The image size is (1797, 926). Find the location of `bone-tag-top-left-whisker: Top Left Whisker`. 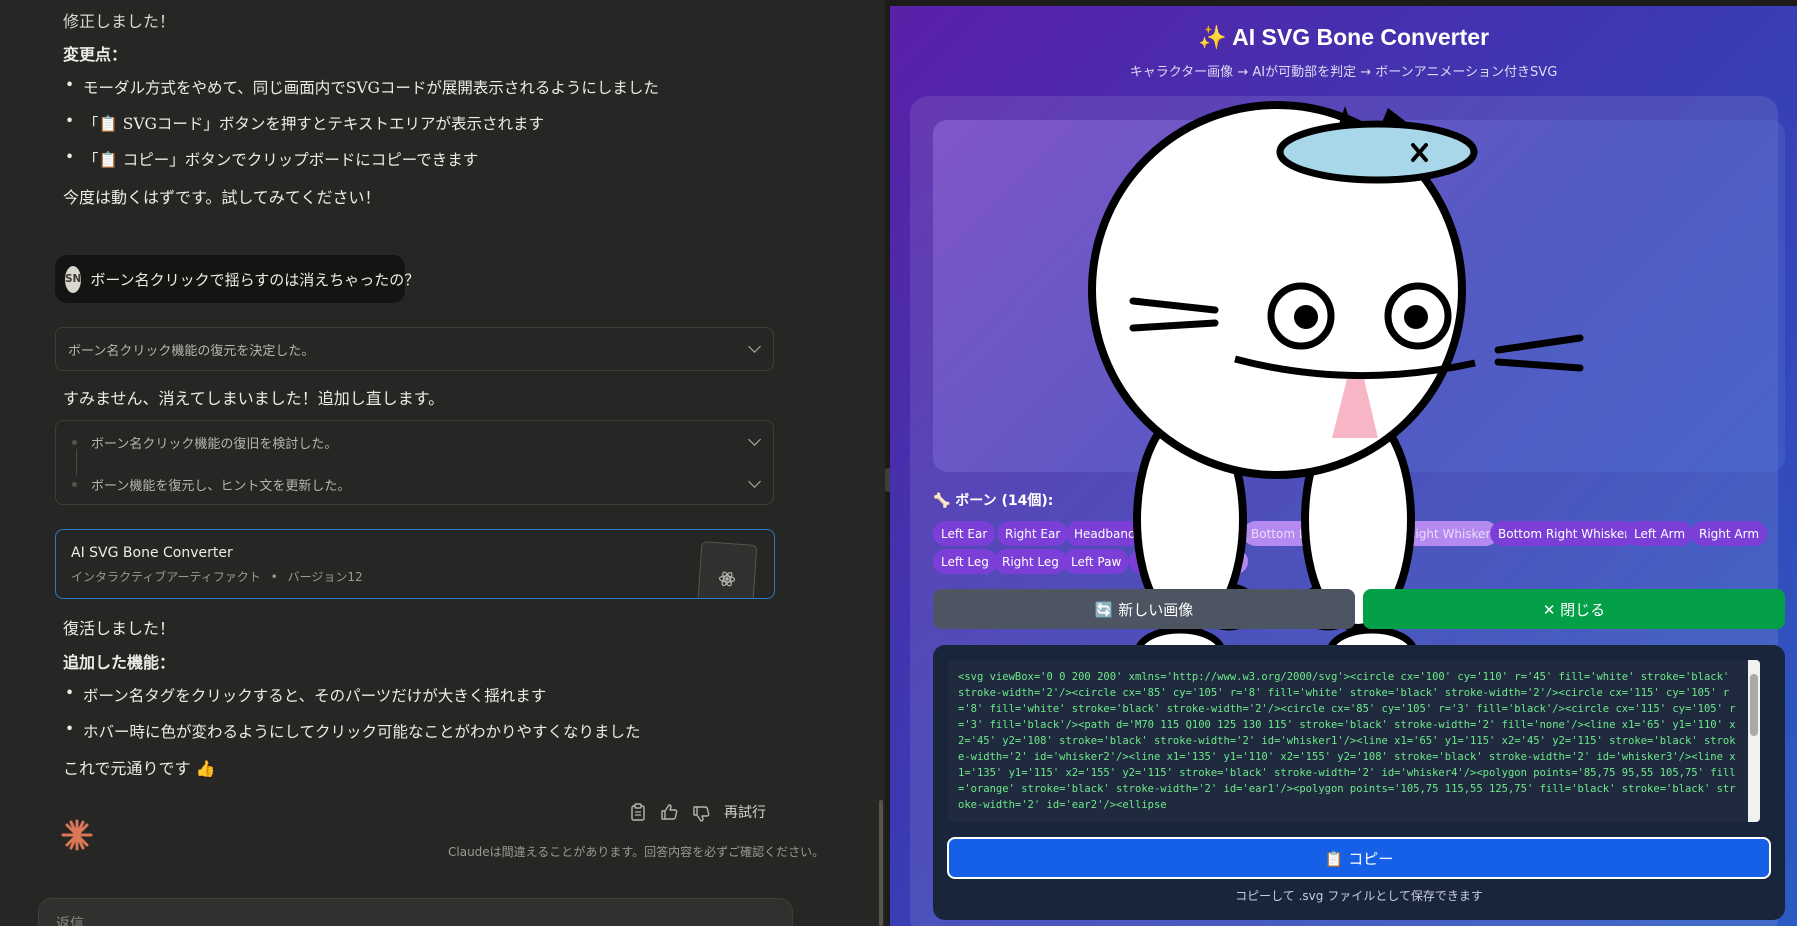

bone-tag-top-left-whisker: Top Left Whisker is located at coordinates (1190, 533).